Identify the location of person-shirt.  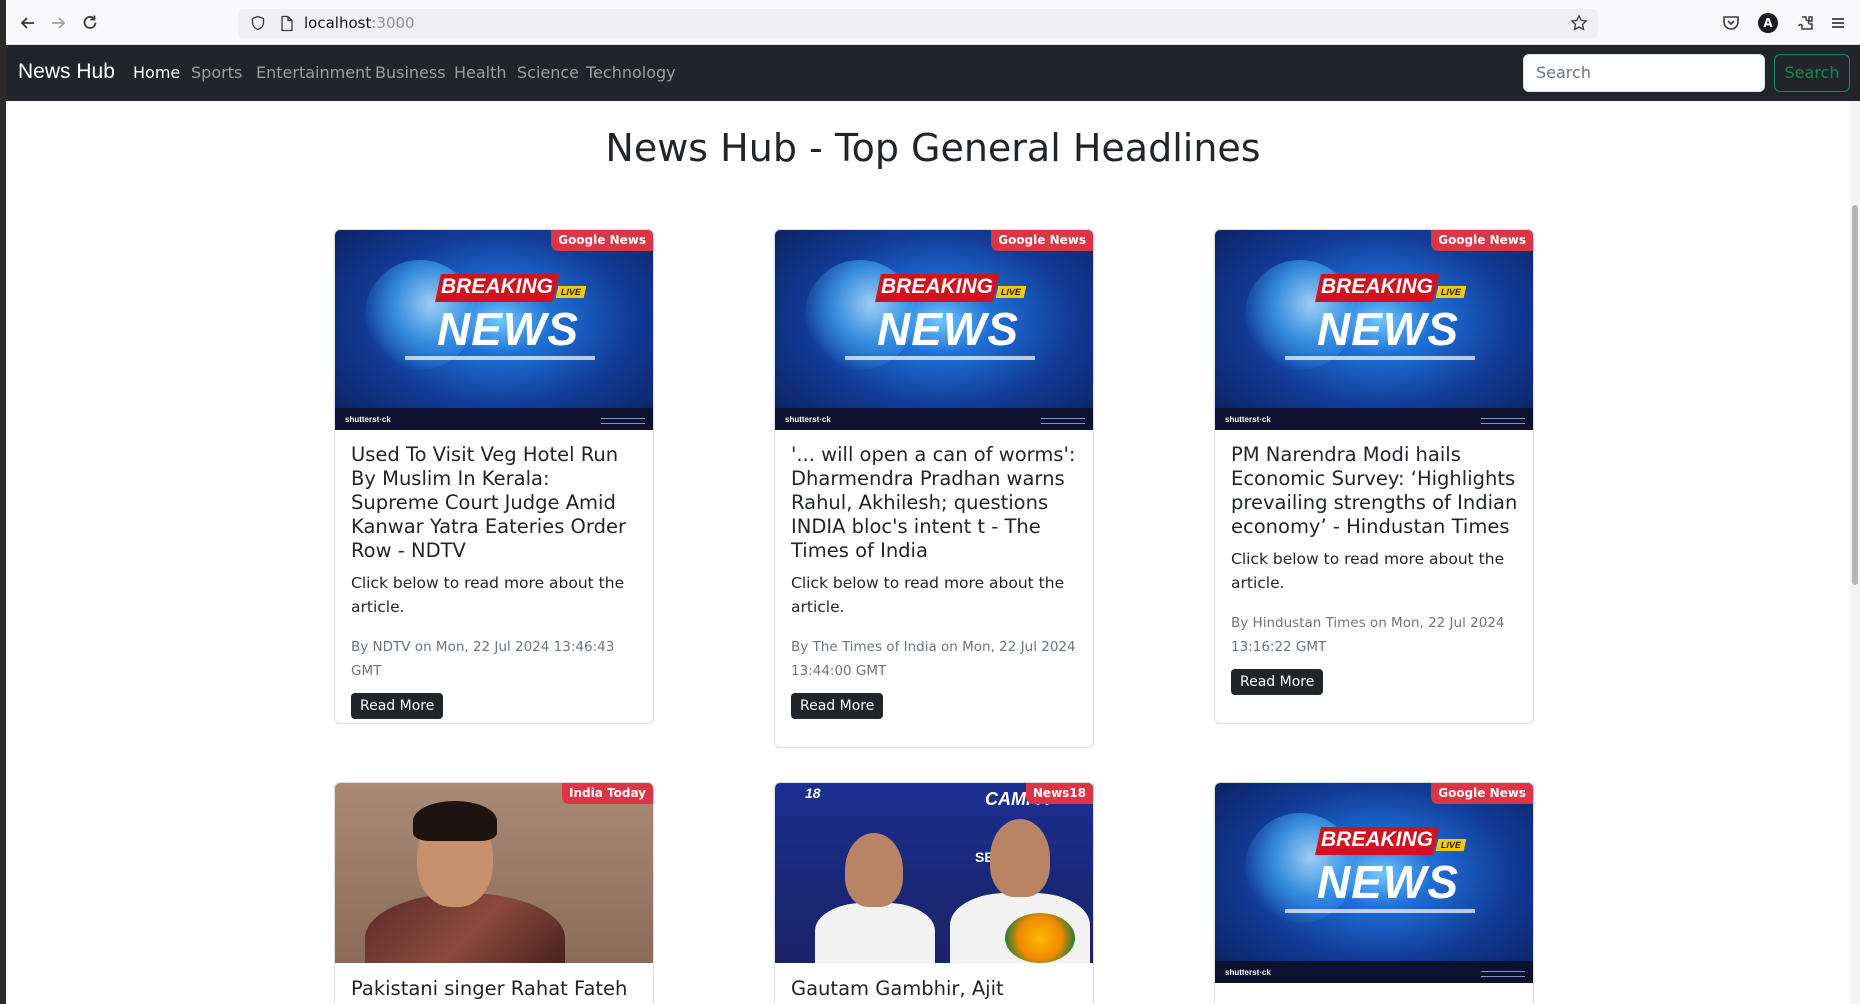
(875, 933).